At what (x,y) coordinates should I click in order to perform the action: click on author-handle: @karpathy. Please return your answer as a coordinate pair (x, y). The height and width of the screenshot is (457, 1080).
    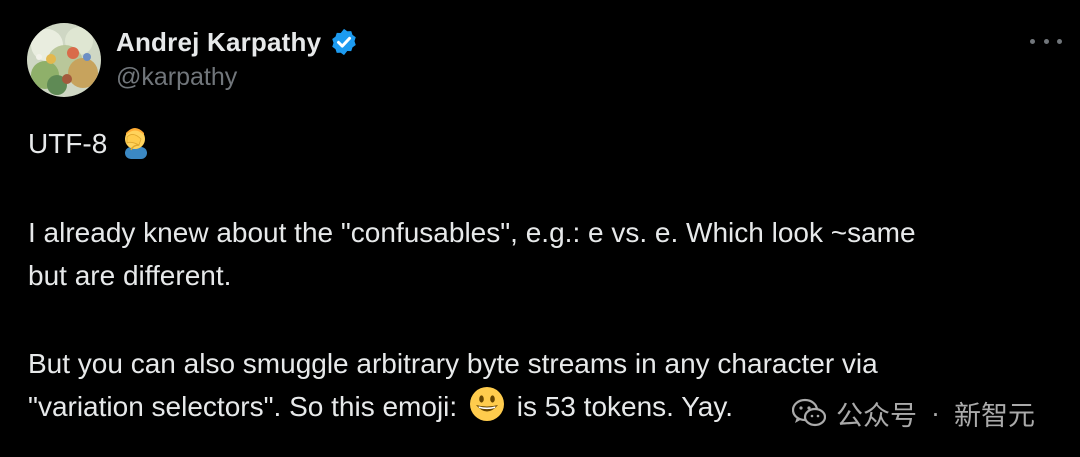
    Looking at the image, I should click on (176, 77).